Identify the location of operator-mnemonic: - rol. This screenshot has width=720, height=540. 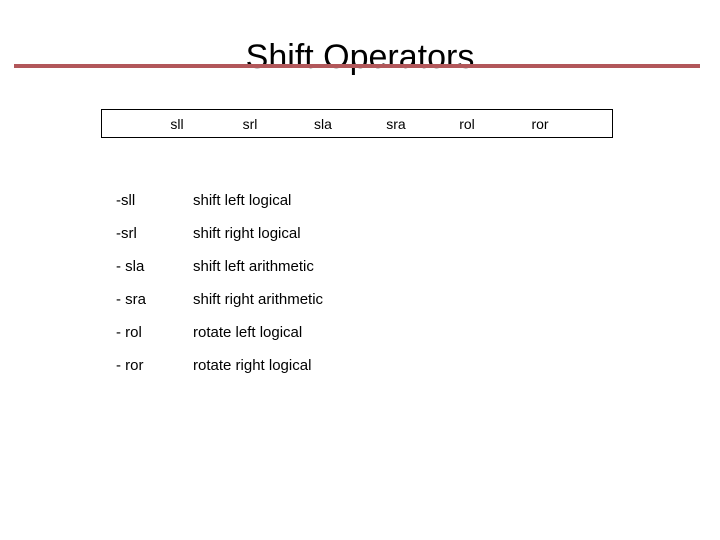
(129, 332).